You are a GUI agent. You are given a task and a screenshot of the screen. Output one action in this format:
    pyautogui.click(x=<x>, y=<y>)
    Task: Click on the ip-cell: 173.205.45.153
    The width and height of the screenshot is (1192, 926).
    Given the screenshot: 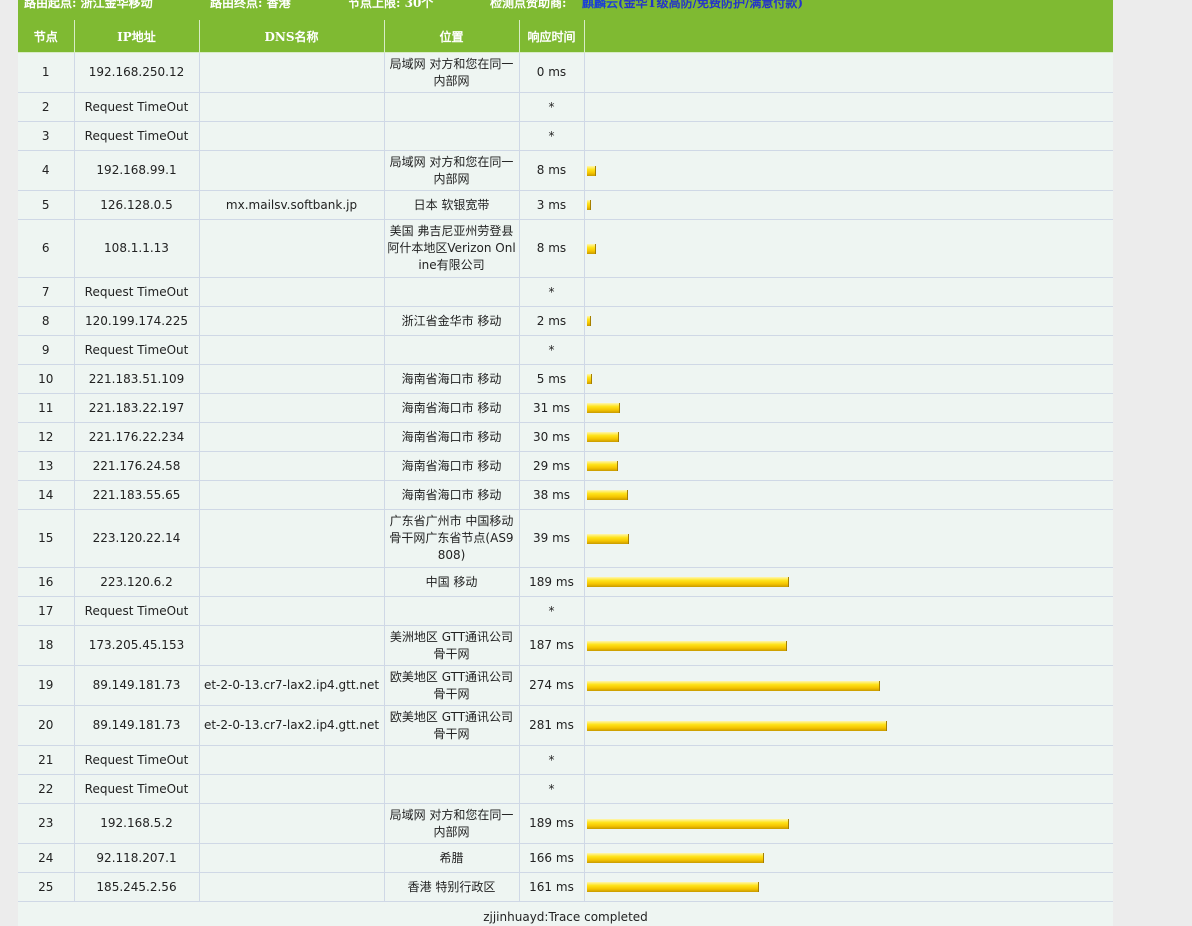 What is the action you would take?
    pyautogui.click(x=137, y=645)
    